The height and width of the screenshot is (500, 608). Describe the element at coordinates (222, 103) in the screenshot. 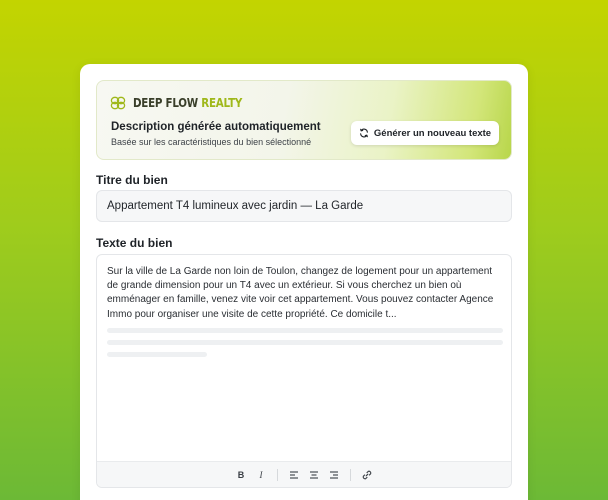

I see `brand-name-accent: REALTY` at that location.